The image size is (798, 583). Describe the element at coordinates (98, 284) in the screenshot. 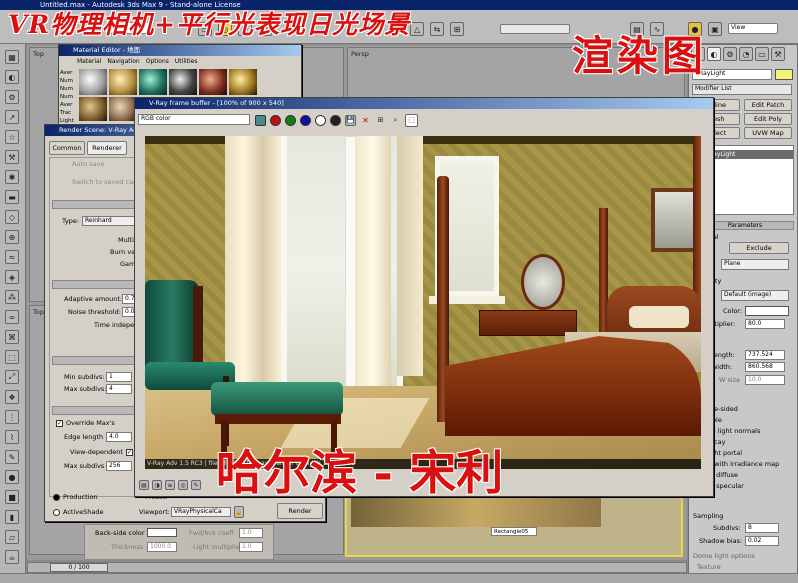

I see `dmc-sampler-rollout` at that location.